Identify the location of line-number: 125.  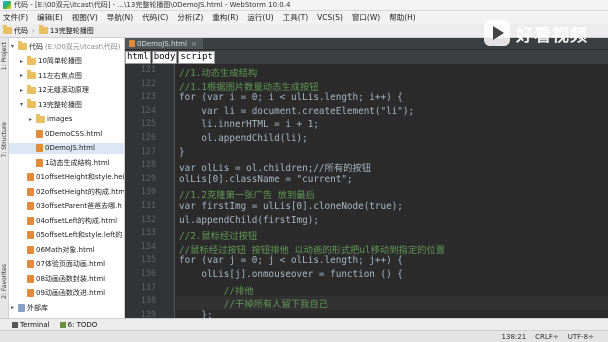
(148, 124).